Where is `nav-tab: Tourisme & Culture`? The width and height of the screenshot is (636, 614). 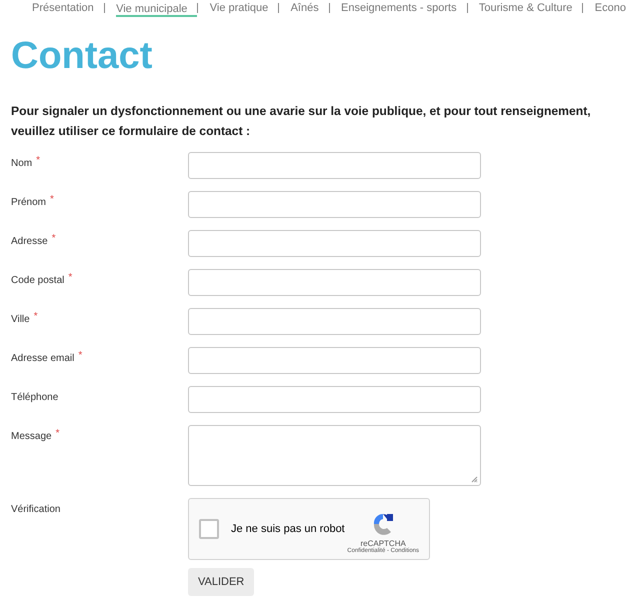 nav-tab: Tourisme & Culture is located at coordinates (530, 8).